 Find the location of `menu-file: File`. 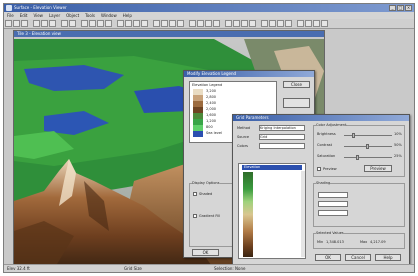

menu-file: File is located at coordinates (10, 15).